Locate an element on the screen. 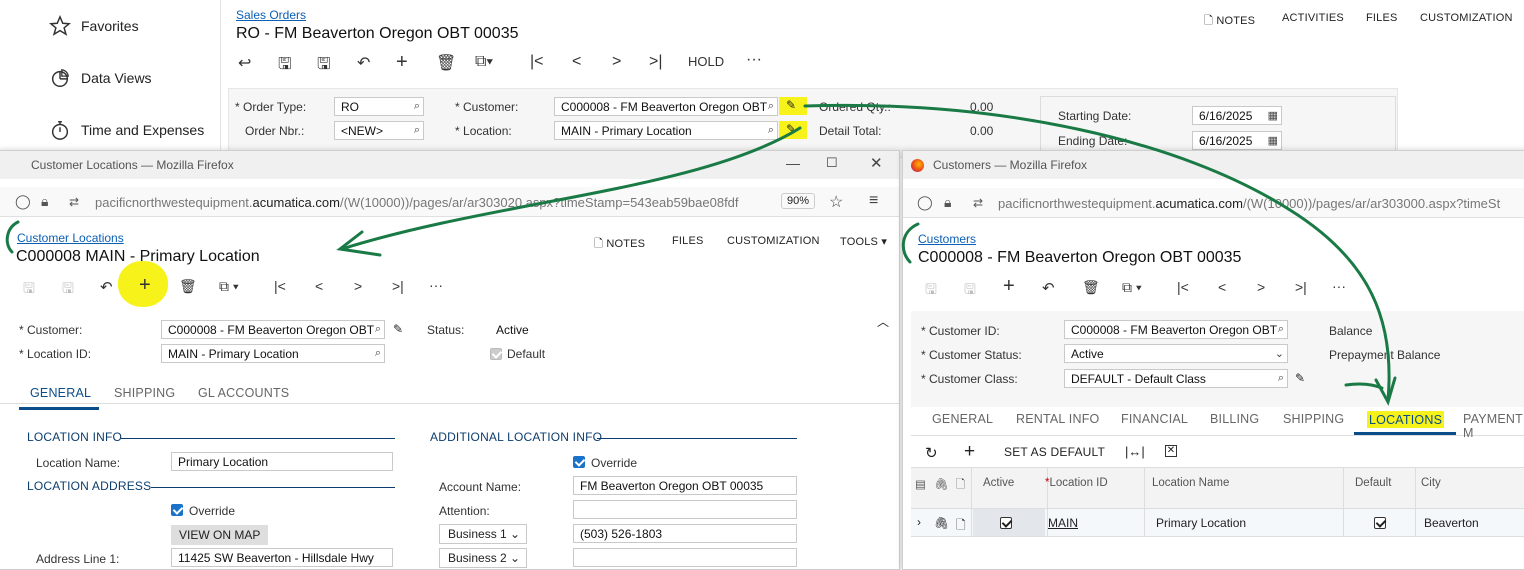 The image size is (1524, 570). address-override-checkbox is located at coordinates (177, 510).